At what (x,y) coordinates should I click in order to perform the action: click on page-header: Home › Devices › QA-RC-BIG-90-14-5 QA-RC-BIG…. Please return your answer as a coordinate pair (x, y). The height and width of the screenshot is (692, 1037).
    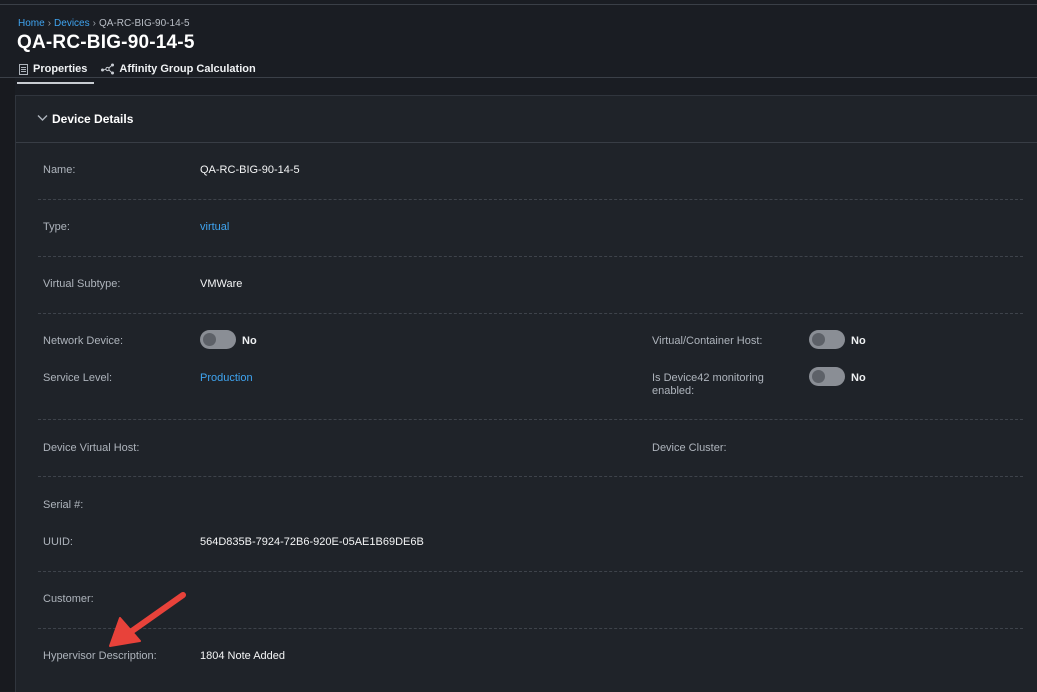
    Looking at the image, I should click on (518, 44).